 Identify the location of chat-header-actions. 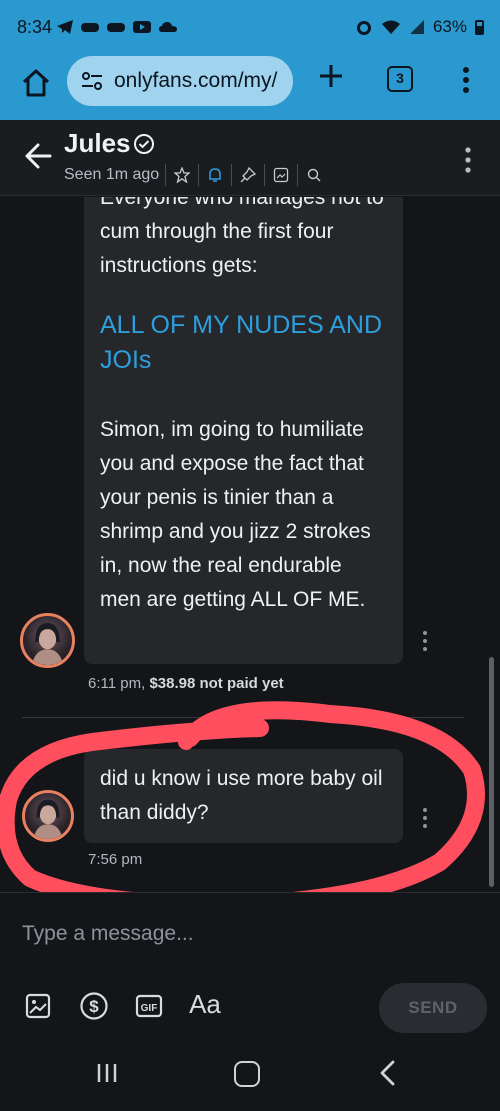
(242, 175).